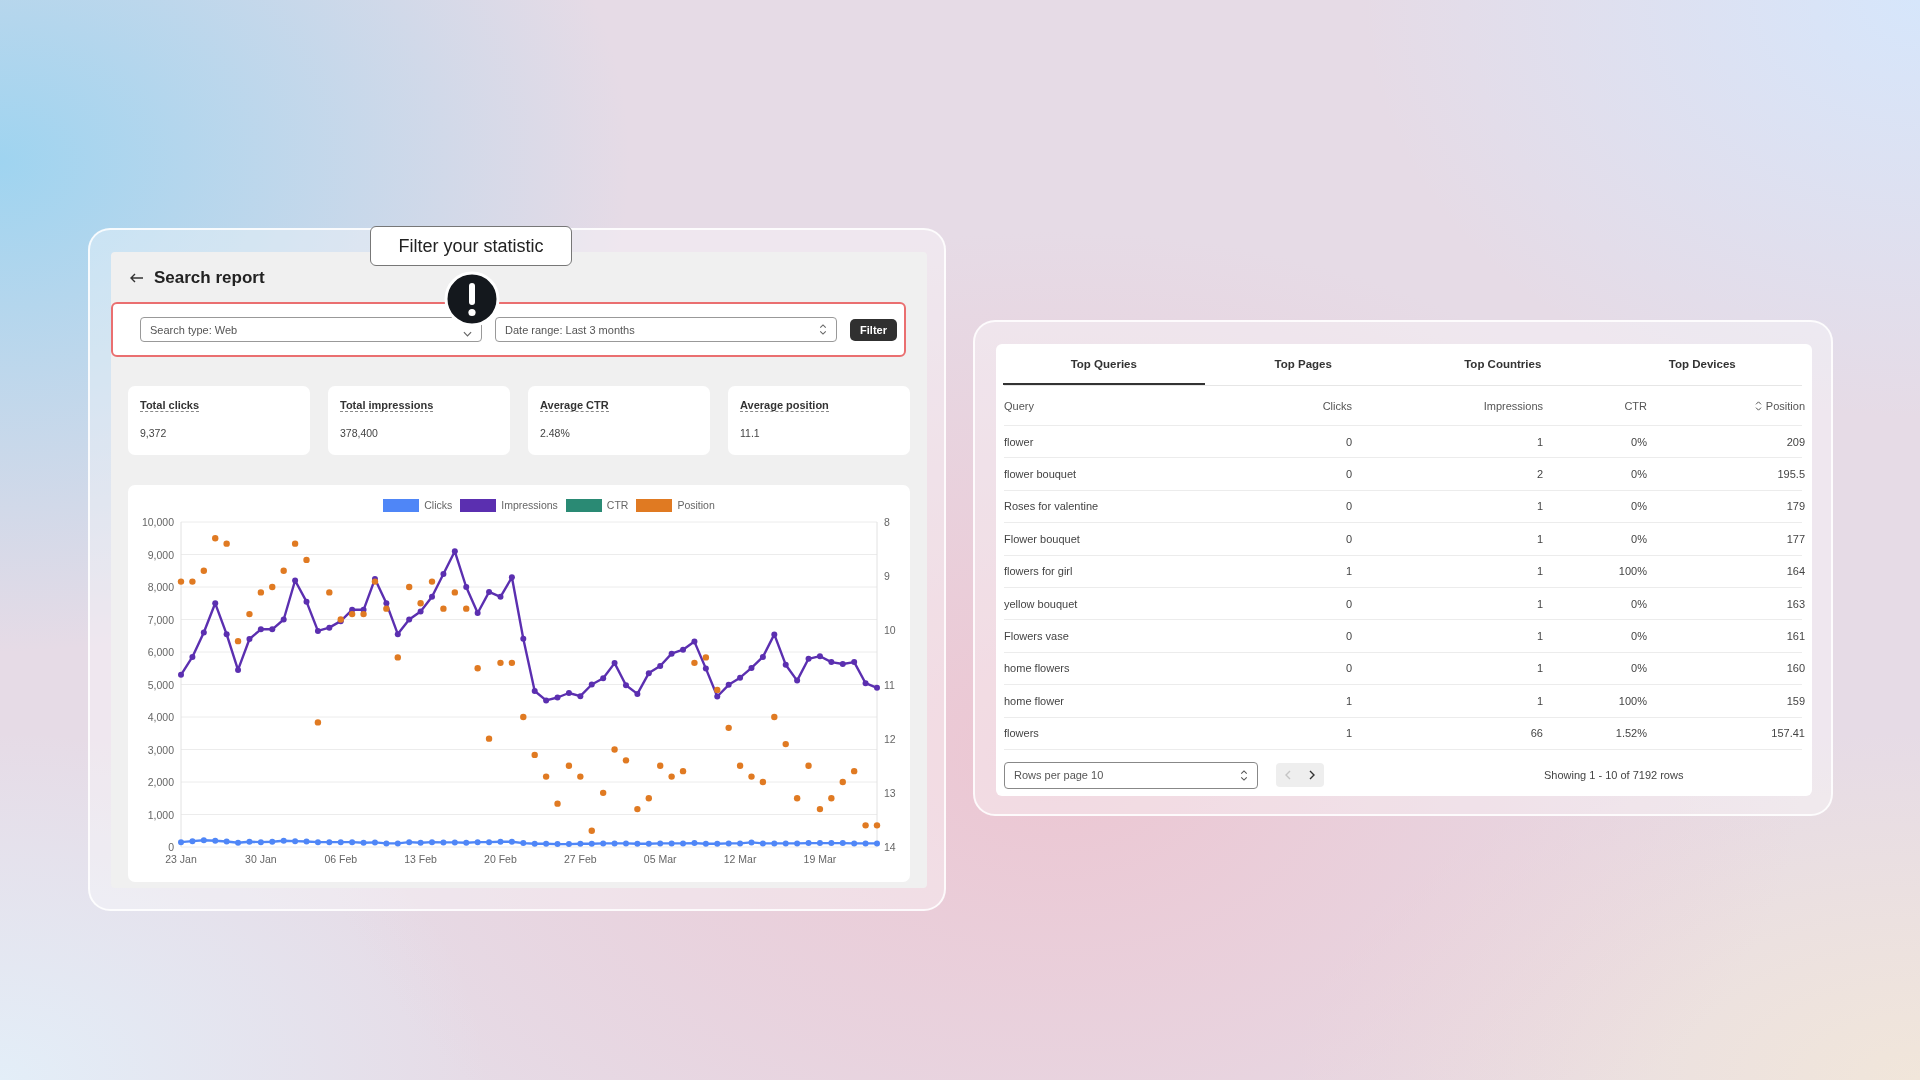 The height and width of the screenshot is (1080, 1920). What do you see at coordinates (160, 782) in the screenshot?
I see `tick-label: 2,000` at bounding box center [160, 782].